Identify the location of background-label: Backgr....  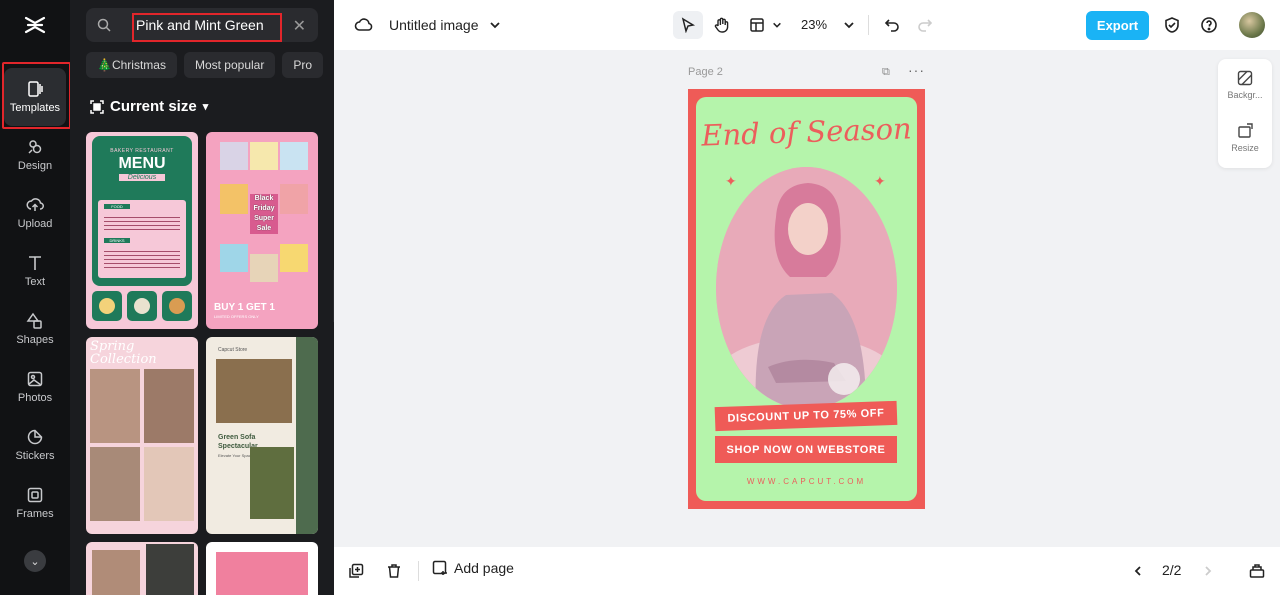
(1245, 95).